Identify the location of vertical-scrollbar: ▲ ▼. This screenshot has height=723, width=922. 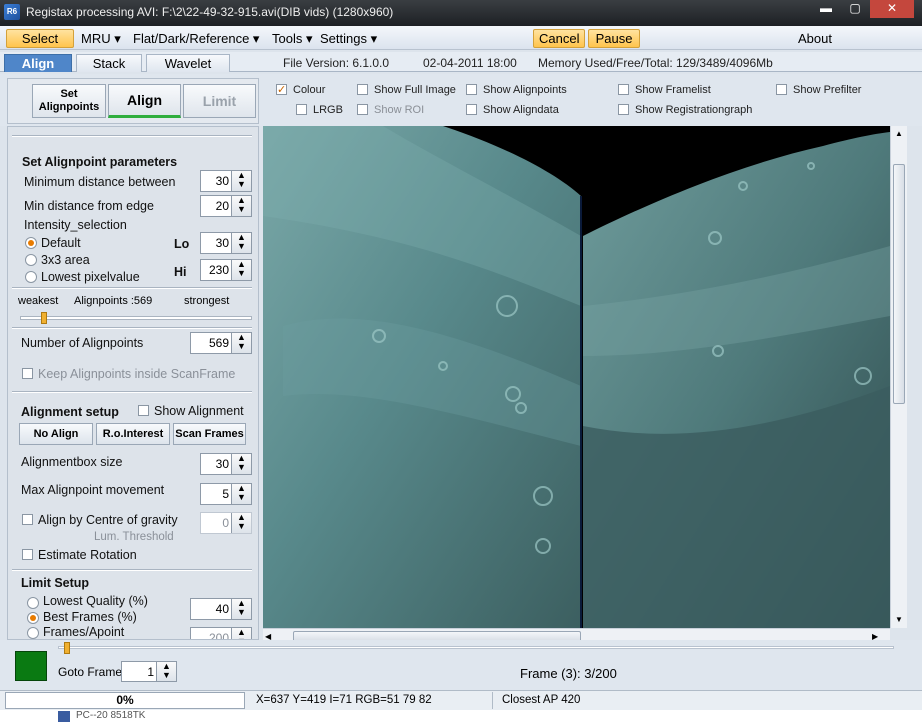
(898, 377).